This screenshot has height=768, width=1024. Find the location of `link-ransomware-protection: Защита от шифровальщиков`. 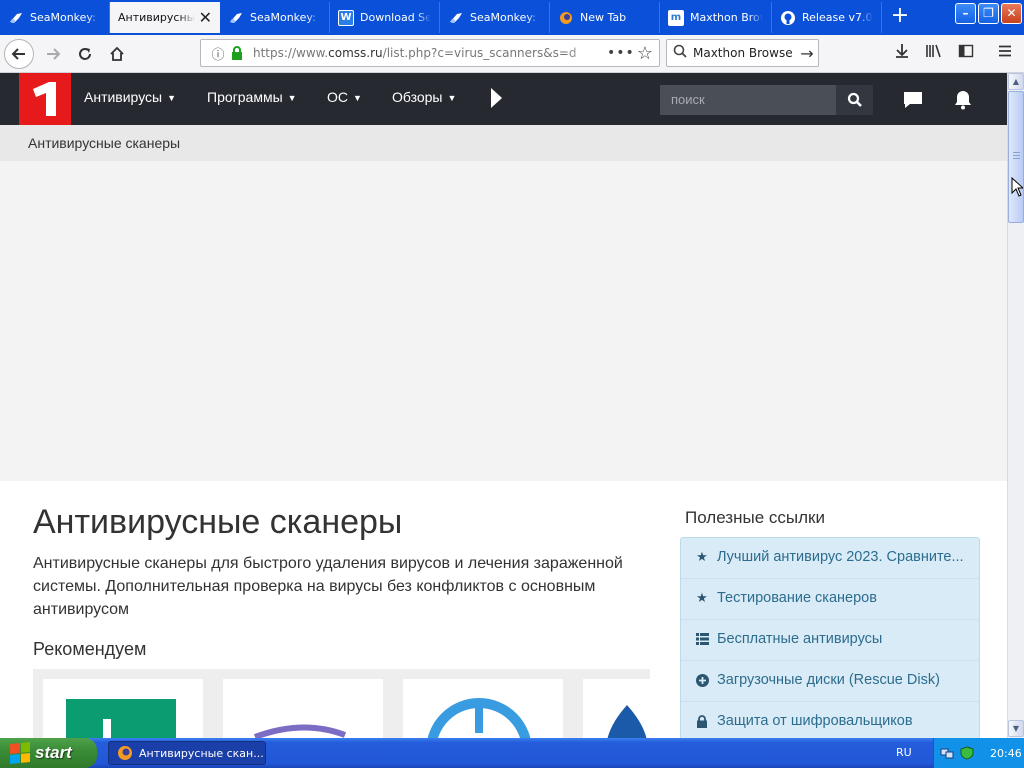

link-ransomware-protection: Защита от шифровальщиков is located at coordinates (830, 720).